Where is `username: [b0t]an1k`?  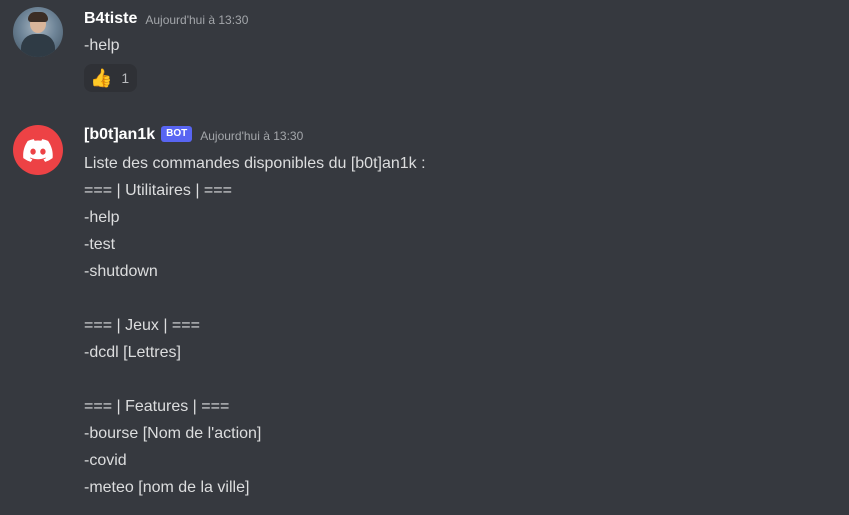 username: [b0t]an1k is located at coordinates (119, 135).